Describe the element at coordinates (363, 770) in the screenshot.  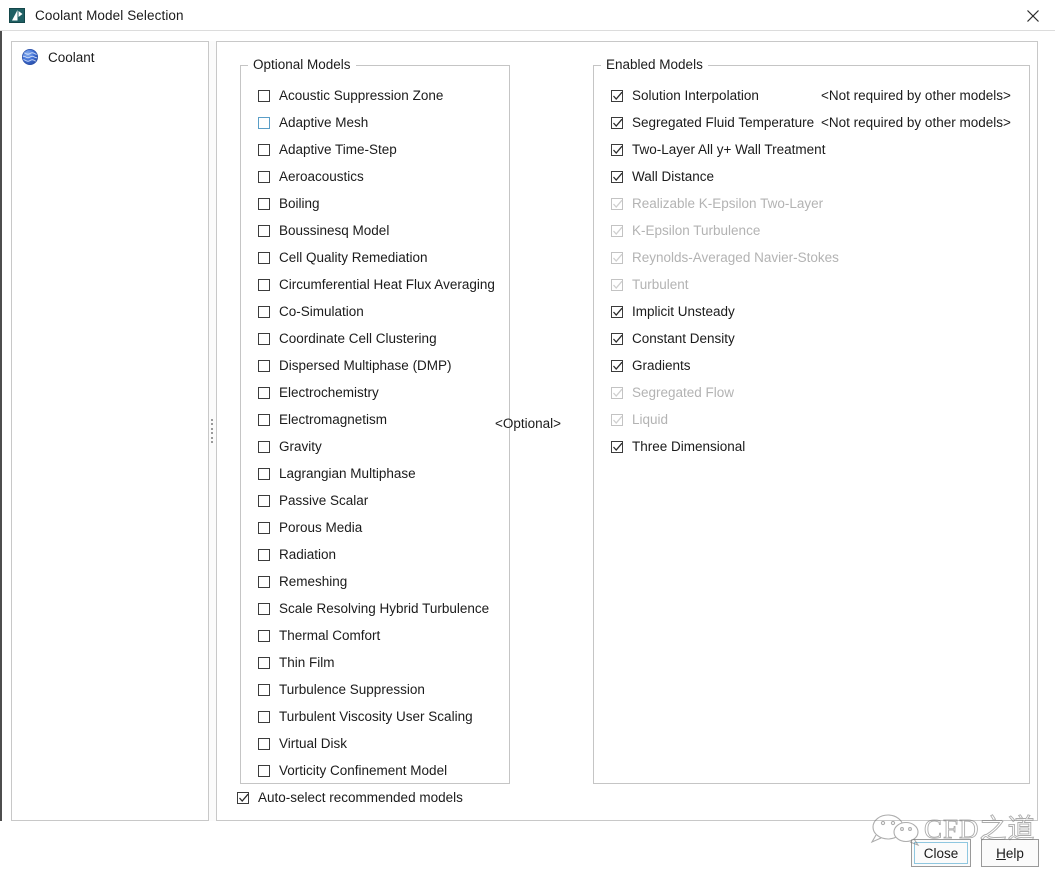
I see `optional-model-label: Vorticity Confinement Model` at that location.